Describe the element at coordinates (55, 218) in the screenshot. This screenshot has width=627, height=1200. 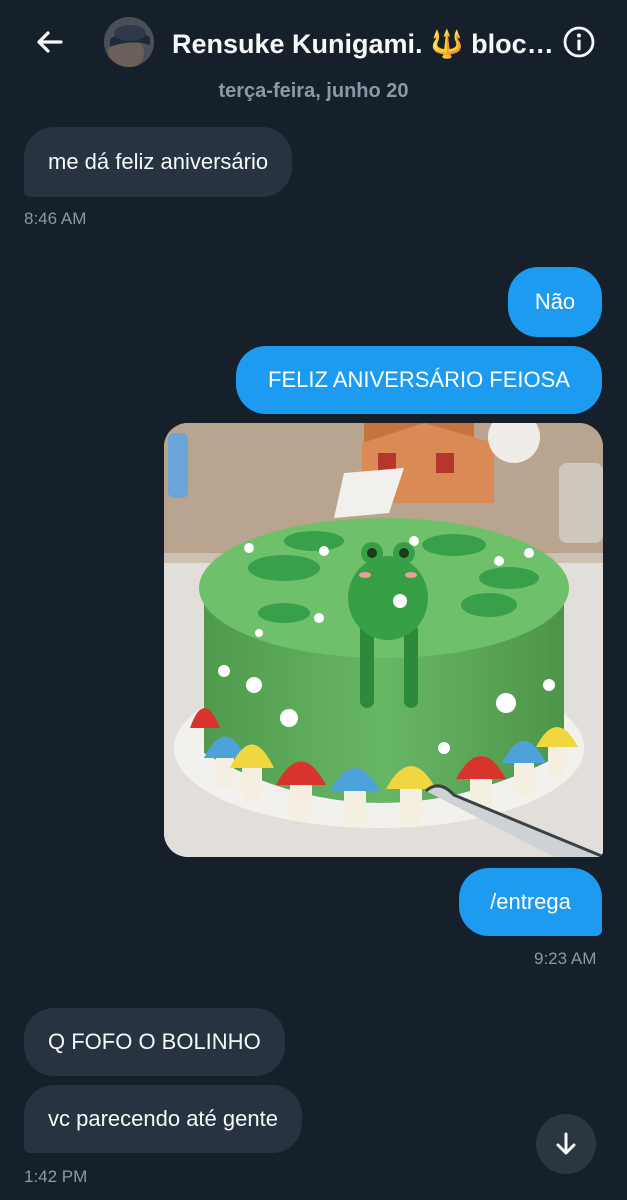
I see `message-timestamp: 8:46 AM` at that location.